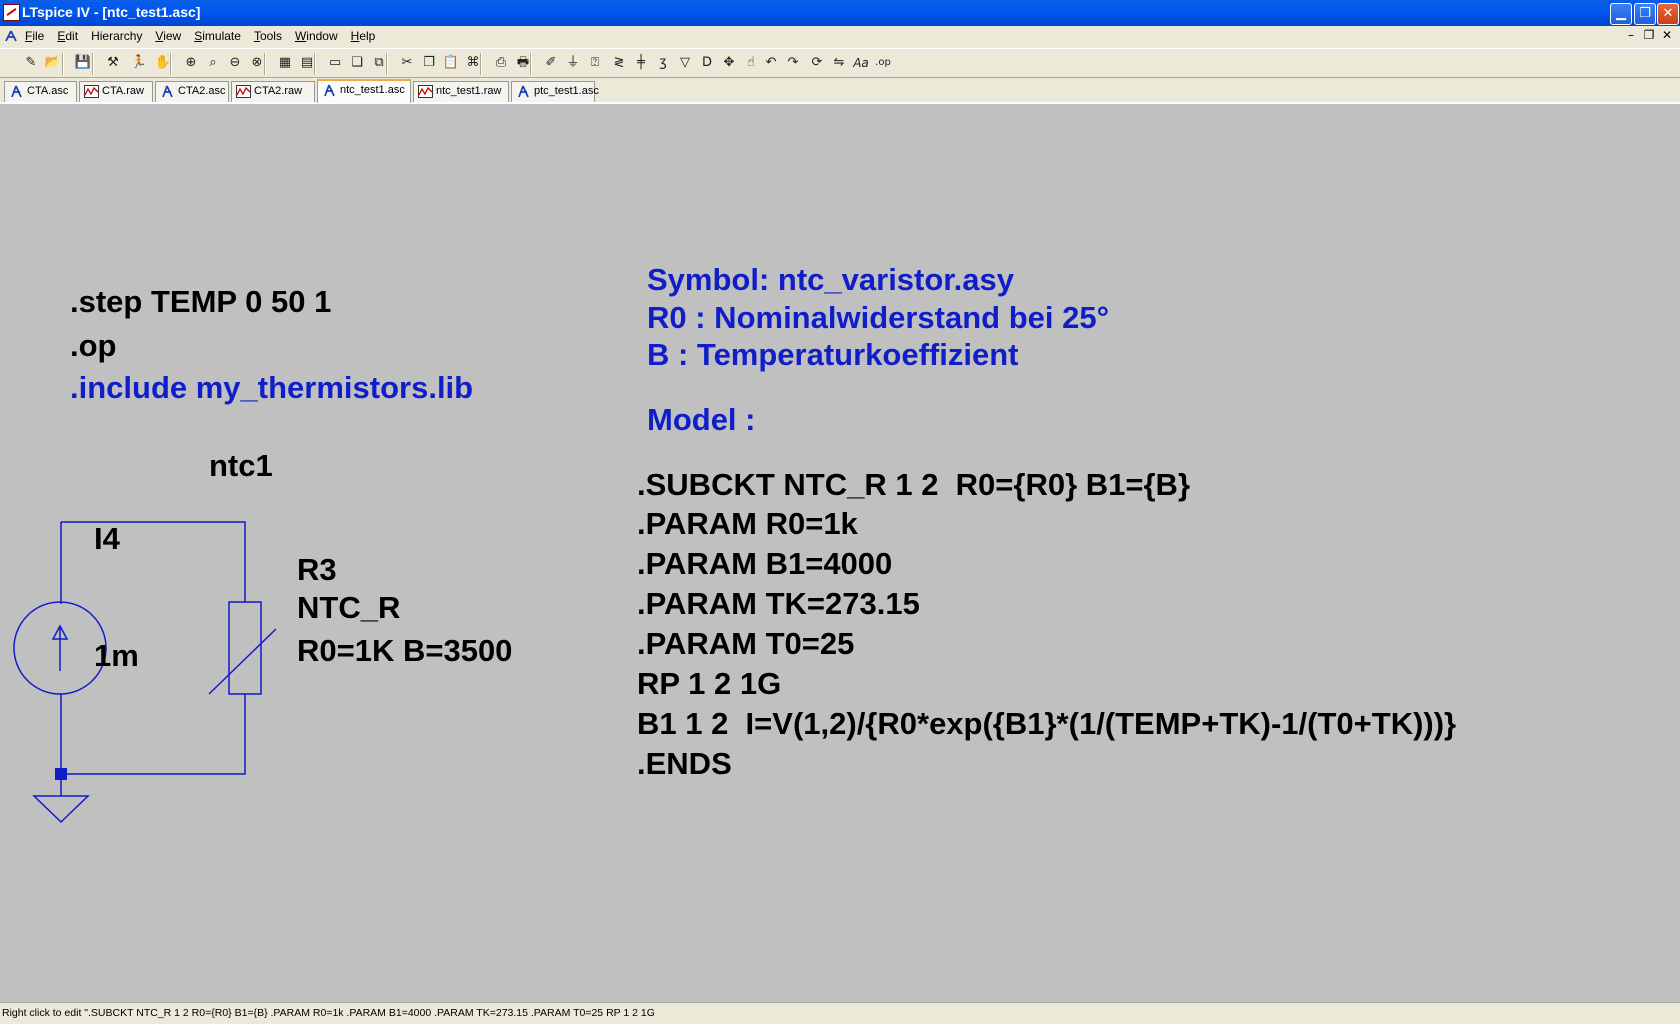  I want to click on tab-label: ntc_test1.raw, so click(469, 91).